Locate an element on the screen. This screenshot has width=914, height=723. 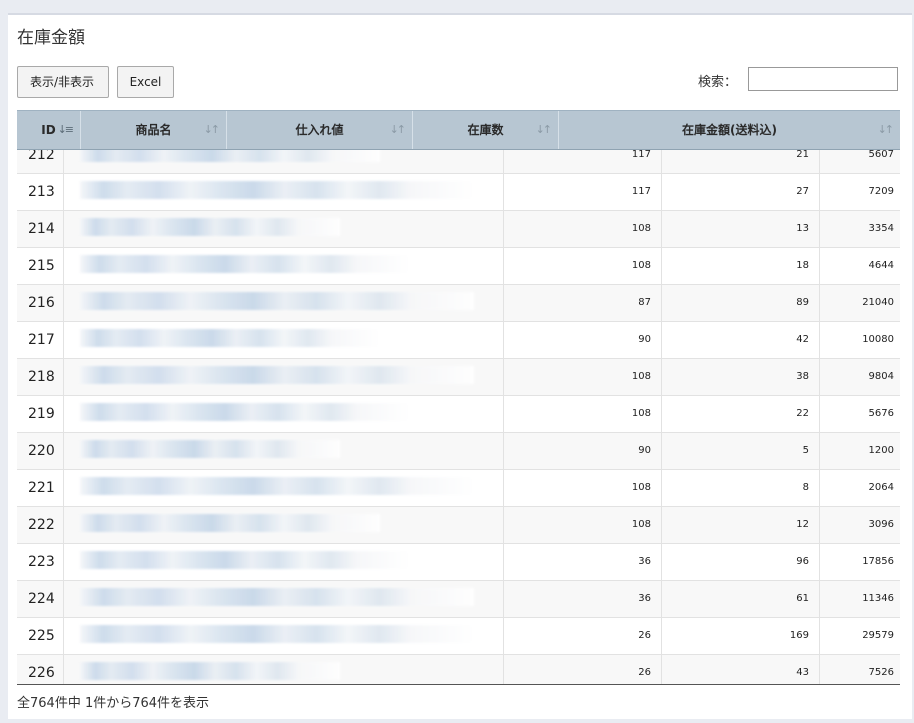
table-header: ID ↓≡ 商品名 ↓↑ 仕入れ値 ↓↑ 在庫数 ↓↑ 在庫金額(送料込) ↓↑ is located at coordinates (458, 130).